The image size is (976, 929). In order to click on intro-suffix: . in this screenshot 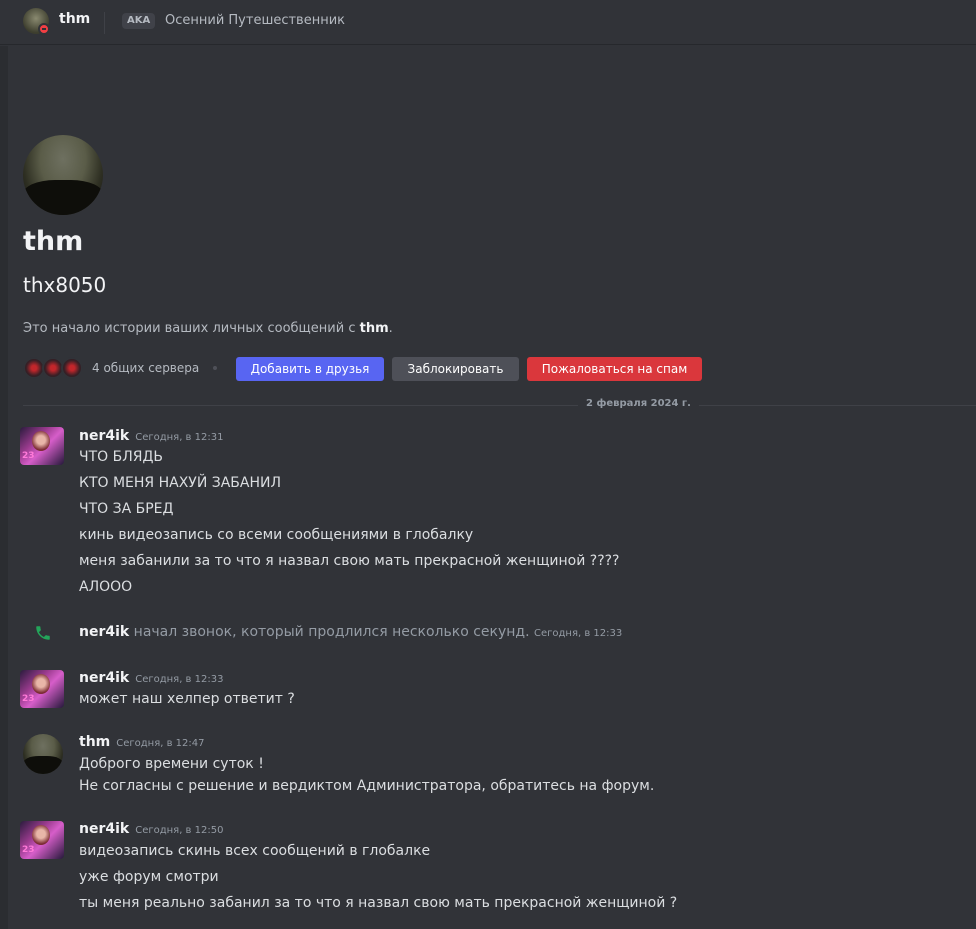, I will do `click(390, 328)`.